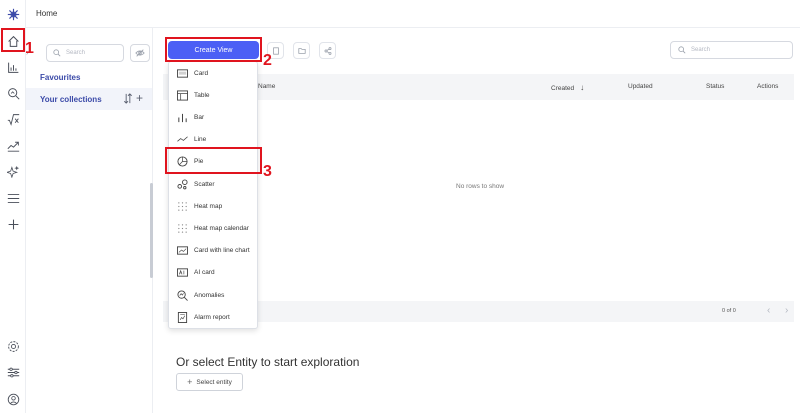 The width and height of the screenshot is (800, 413). What do you see at coordinates (582, 87) in the screenshot?
I see `sort-descending-icon: ↓` at bounding box center [582, 87].